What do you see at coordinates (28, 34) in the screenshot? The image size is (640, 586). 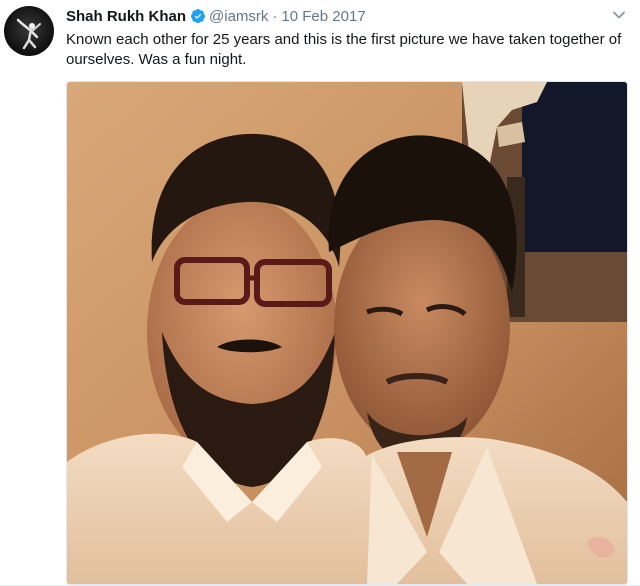 I see `avatar-image` at bounding box center [28, 34].